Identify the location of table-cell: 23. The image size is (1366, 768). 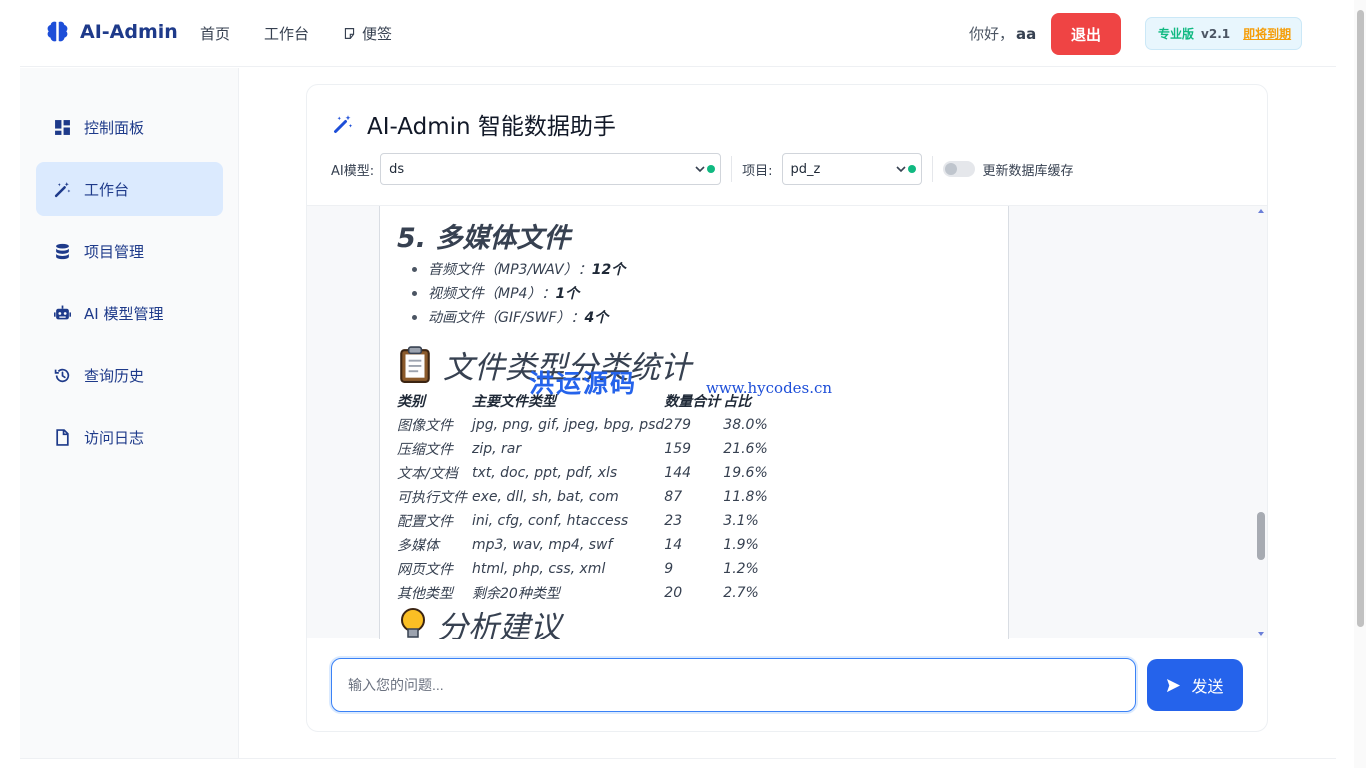
(673, 521).